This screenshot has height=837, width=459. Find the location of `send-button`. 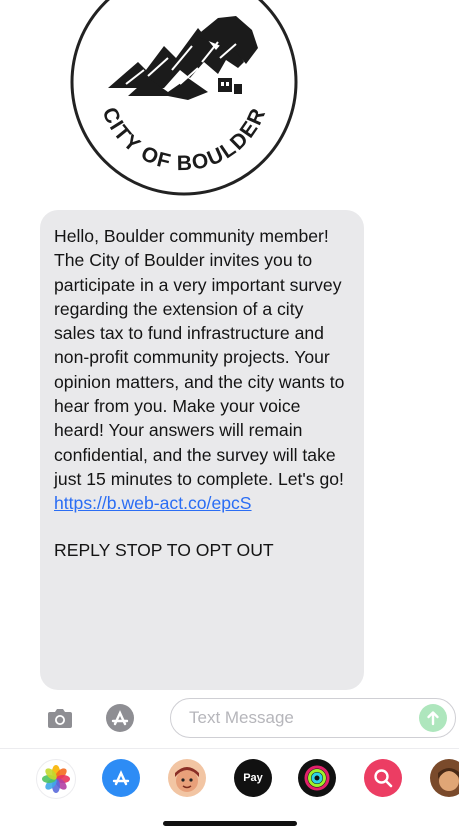

send-button is located at coordinates (433, 718).